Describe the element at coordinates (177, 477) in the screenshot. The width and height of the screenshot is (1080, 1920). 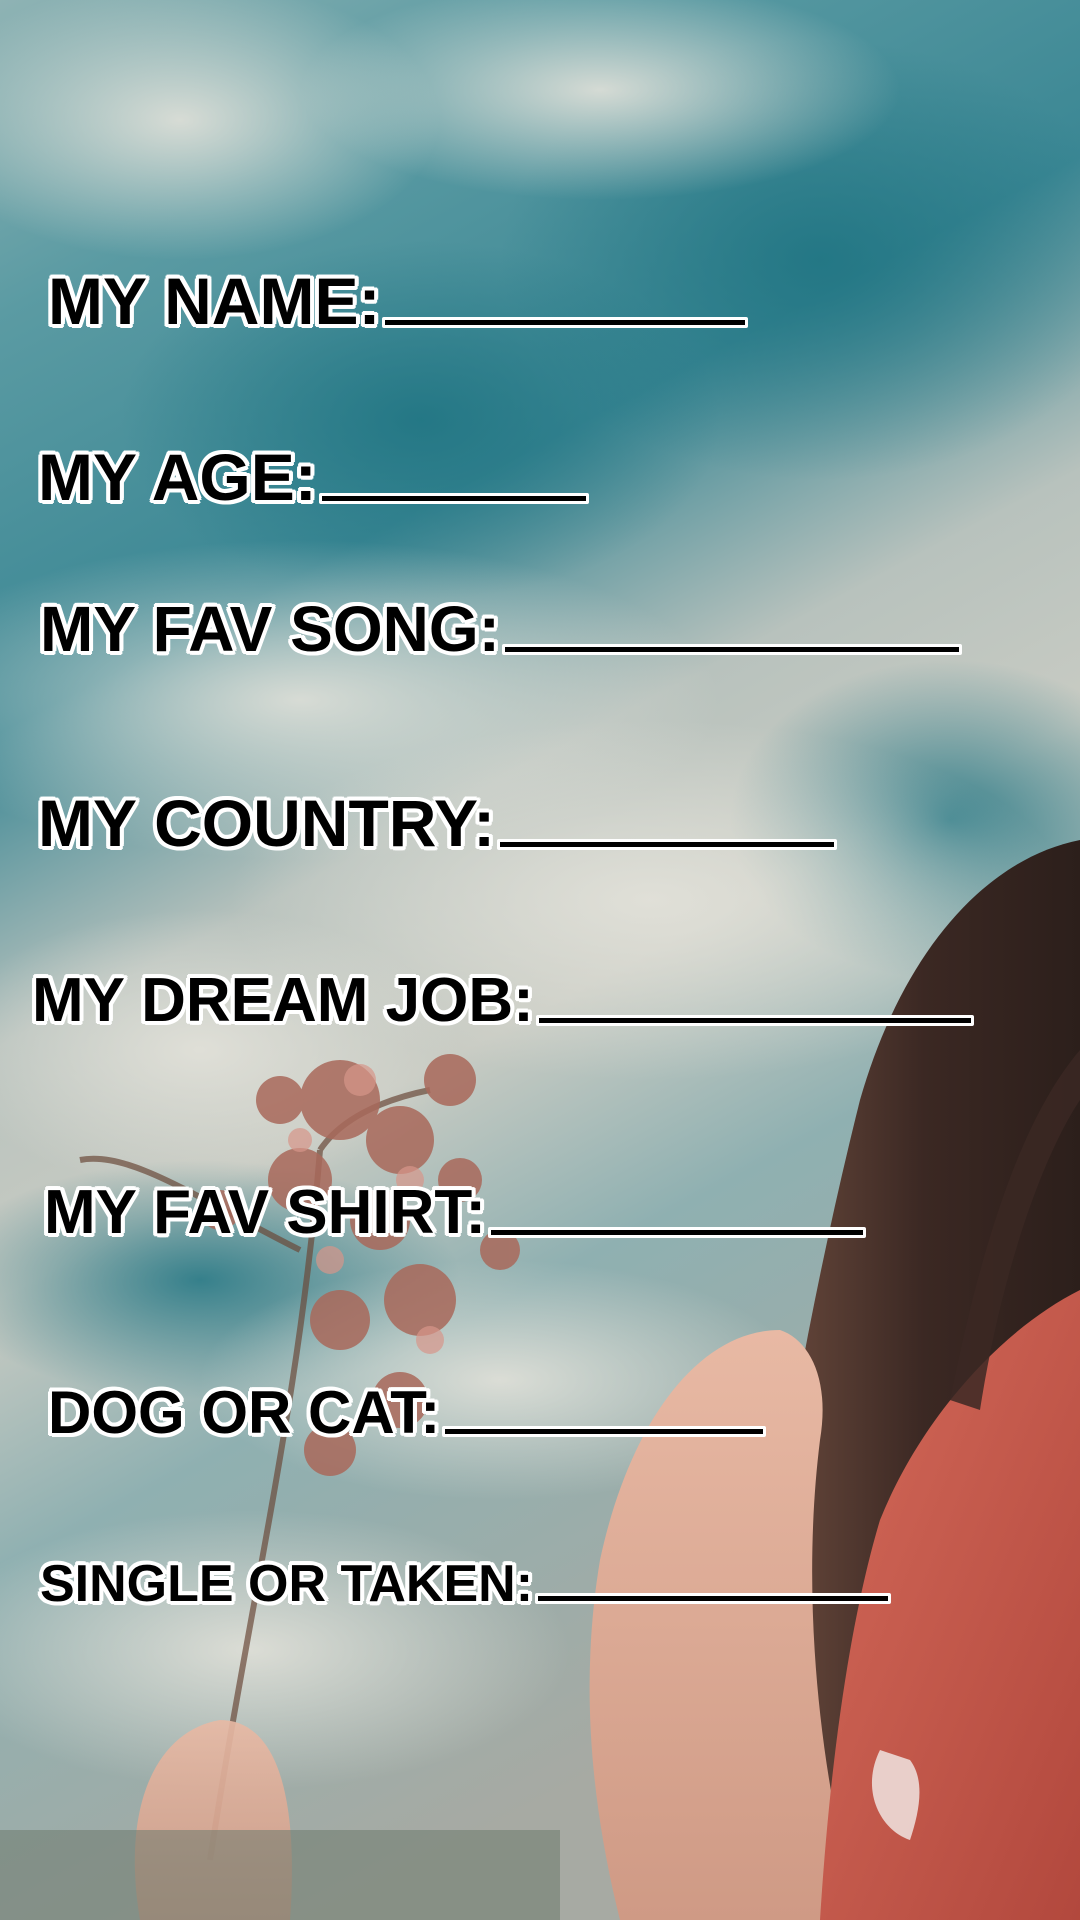
I see `prompt-label: MY AGE:` at that location.